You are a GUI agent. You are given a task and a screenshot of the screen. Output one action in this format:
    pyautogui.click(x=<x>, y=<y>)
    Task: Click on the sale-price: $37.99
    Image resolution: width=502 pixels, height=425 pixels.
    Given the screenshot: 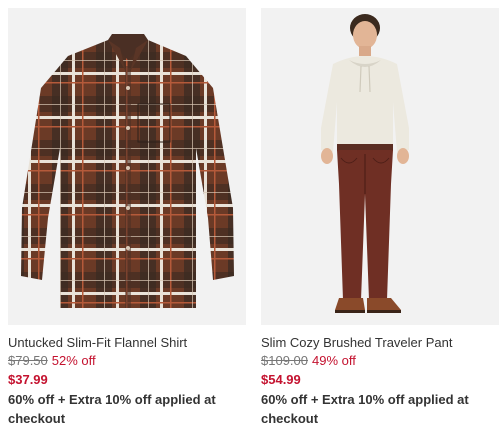 What is the action you would take?
    pyautogui.click(x=28, y=379)
    